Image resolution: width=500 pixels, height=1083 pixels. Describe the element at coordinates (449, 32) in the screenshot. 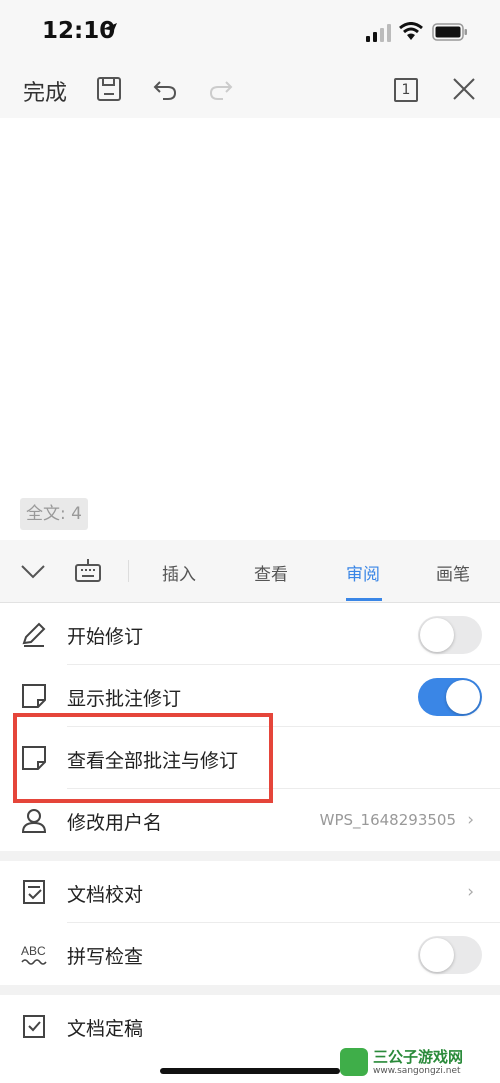

I see `battery-icon` at that location.